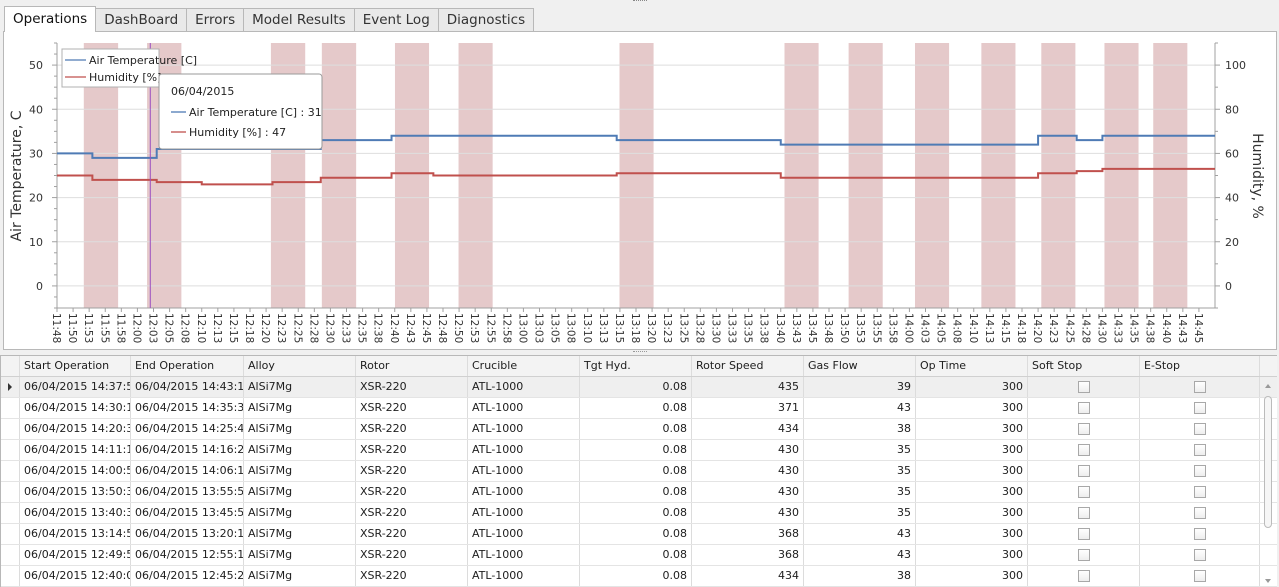 Image resolution: width=1279 pixels, height=587 pixels. What do you see at coordinates (860, 387) in the screenshot?
I see `table-cell: 39` at bounding box center [860, 387].